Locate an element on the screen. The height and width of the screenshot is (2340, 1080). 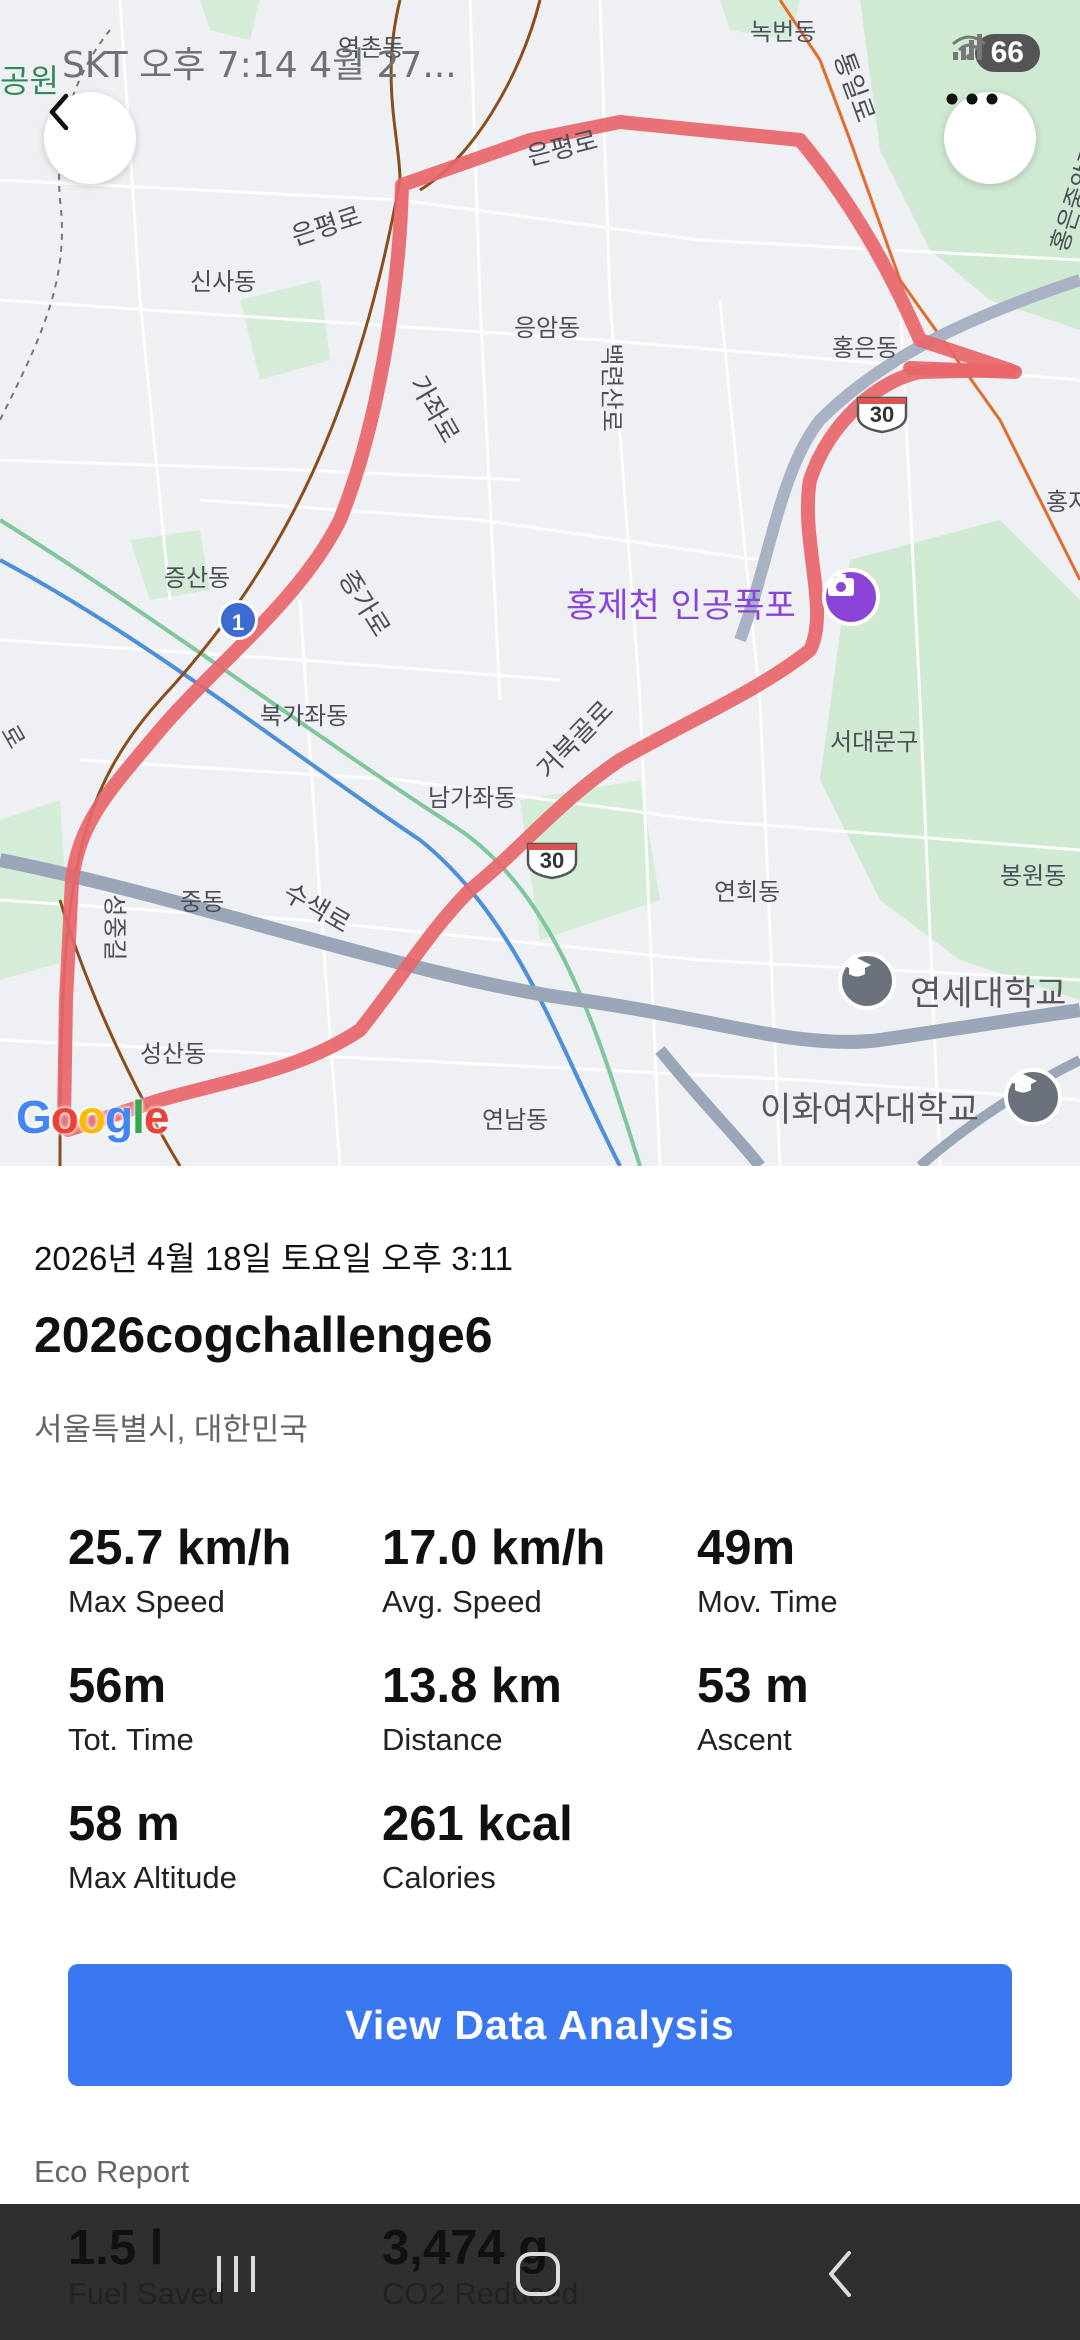
stat-max-altitude: 58 m Max Altitude is located at coordinates (223, 1846).